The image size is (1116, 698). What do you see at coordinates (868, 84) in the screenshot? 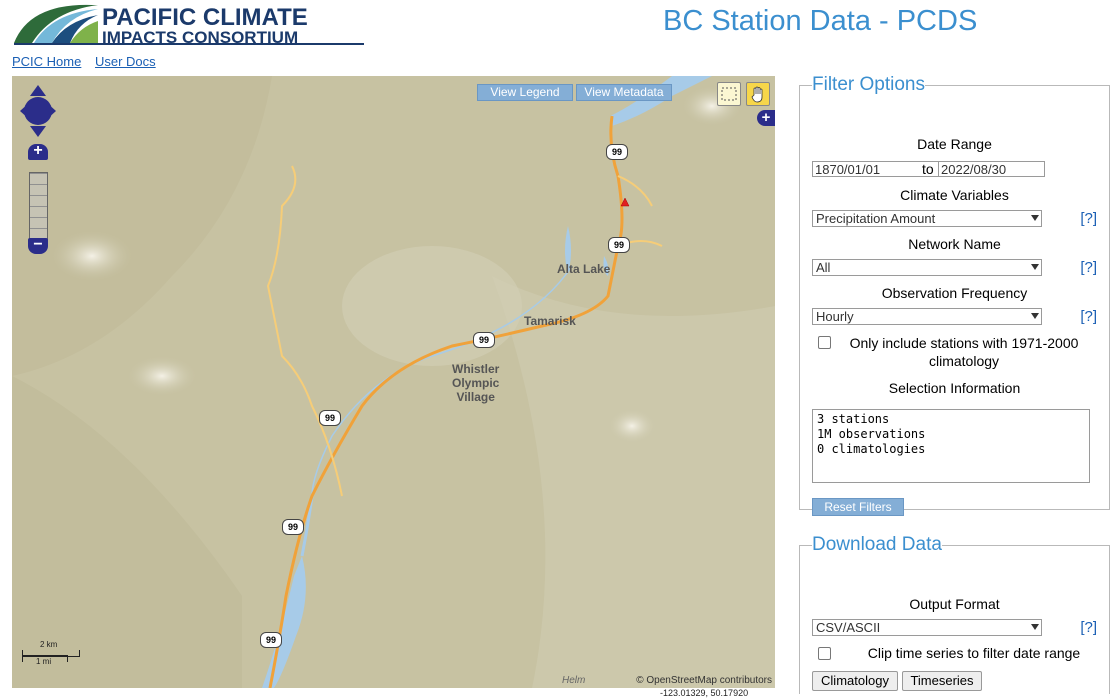
I see `filter-options-legend: Filter Options` at bounding box center [868, 84].